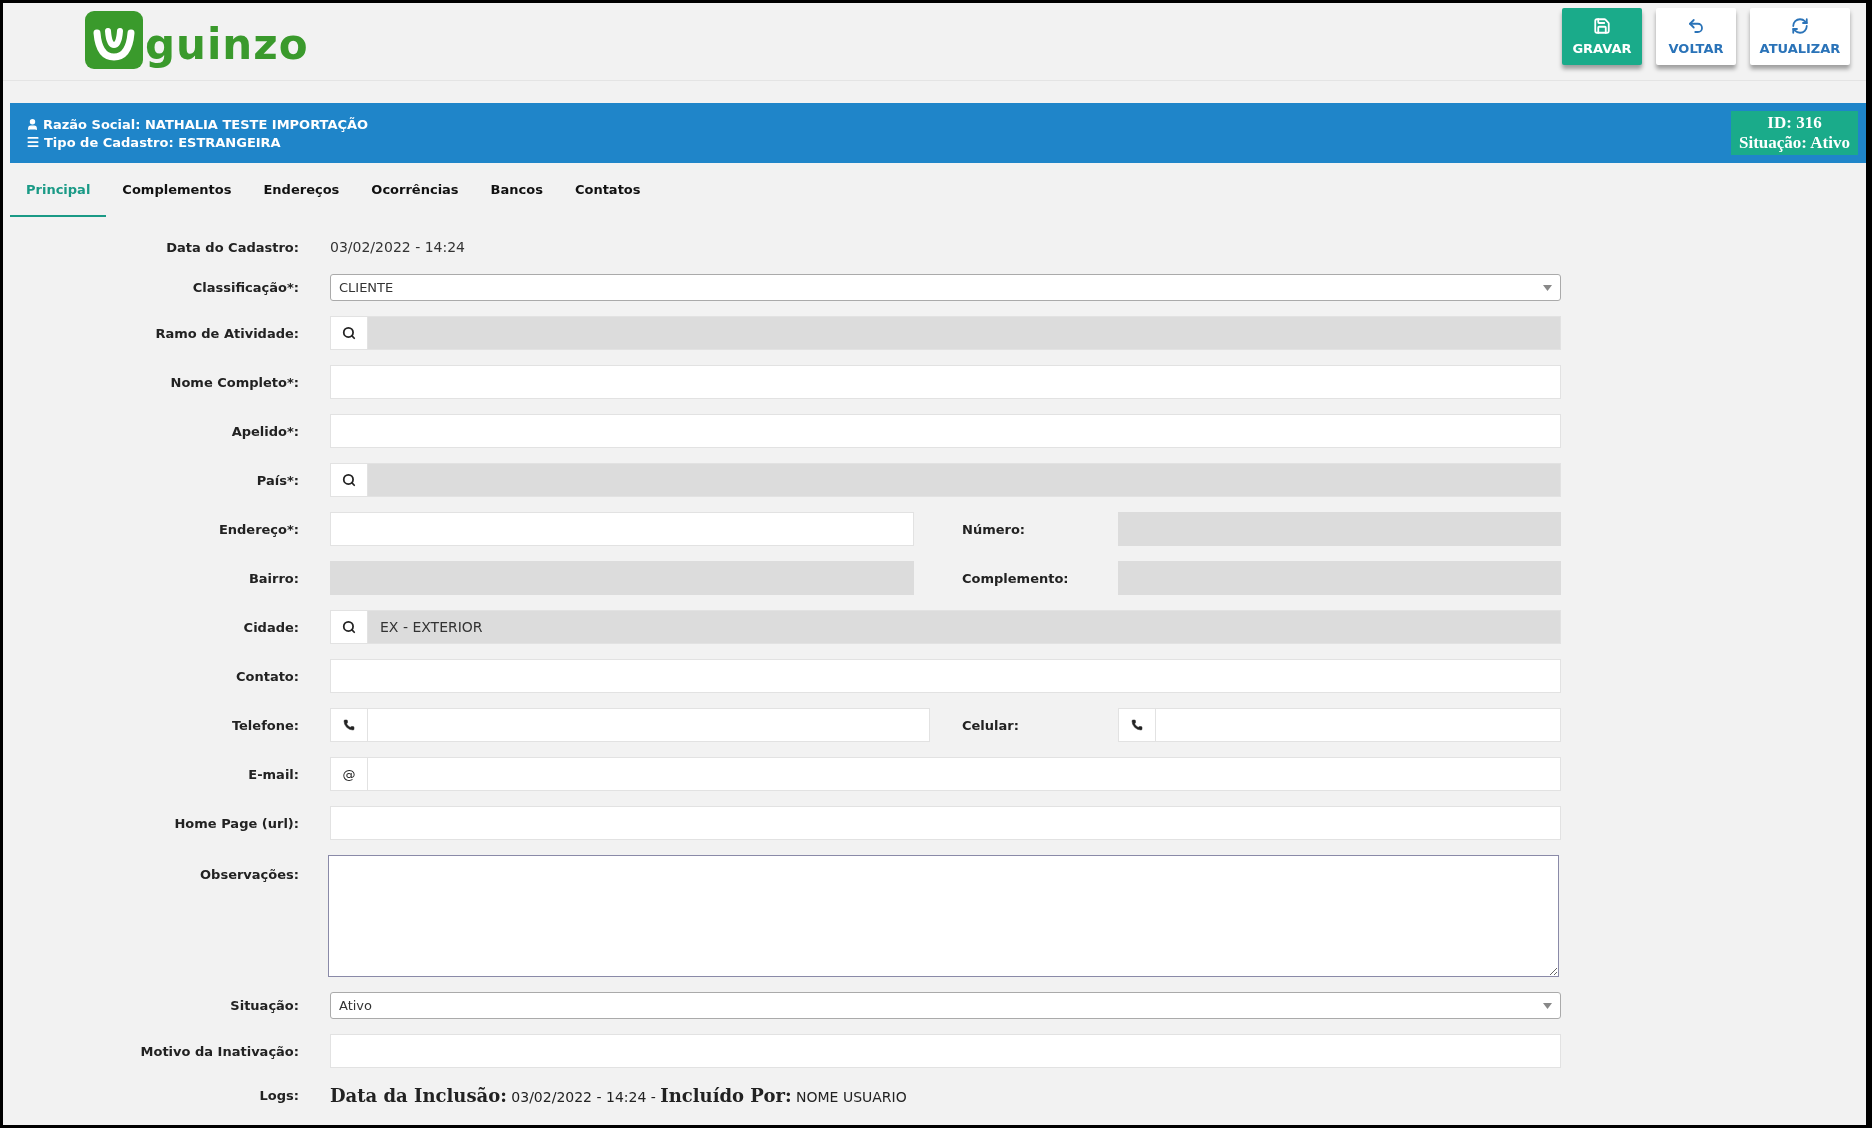 This screenshot has height=1128, width=1872. What do you see at coordinates (162, 142) in the screenshot?
I see `banner-text: Tipo de Cadastro: ESTRANGEIRA` at bounding box center [162, 142].